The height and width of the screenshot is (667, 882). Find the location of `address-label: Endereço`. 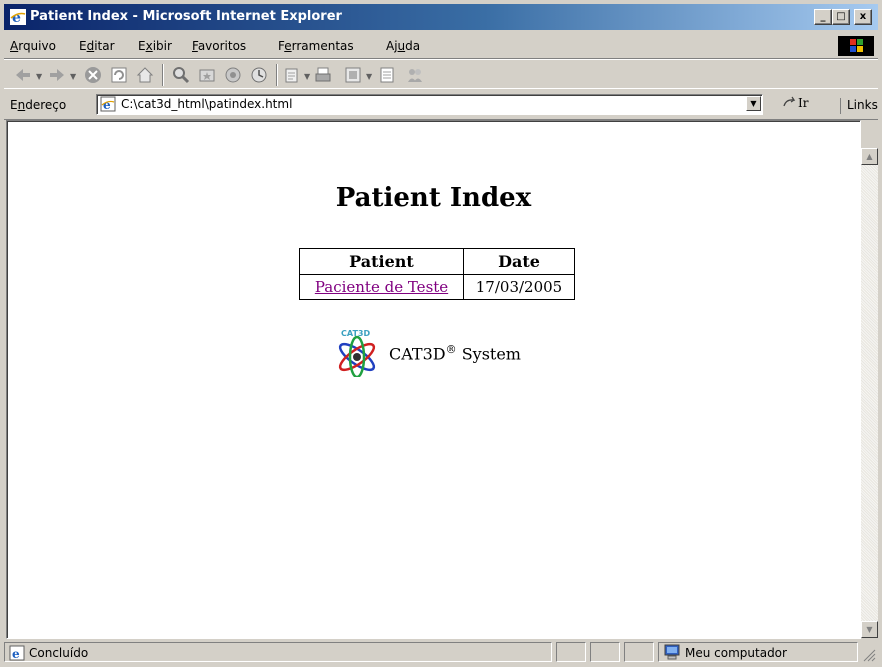

address-label: Endereço is located at coordinates (38, 105).